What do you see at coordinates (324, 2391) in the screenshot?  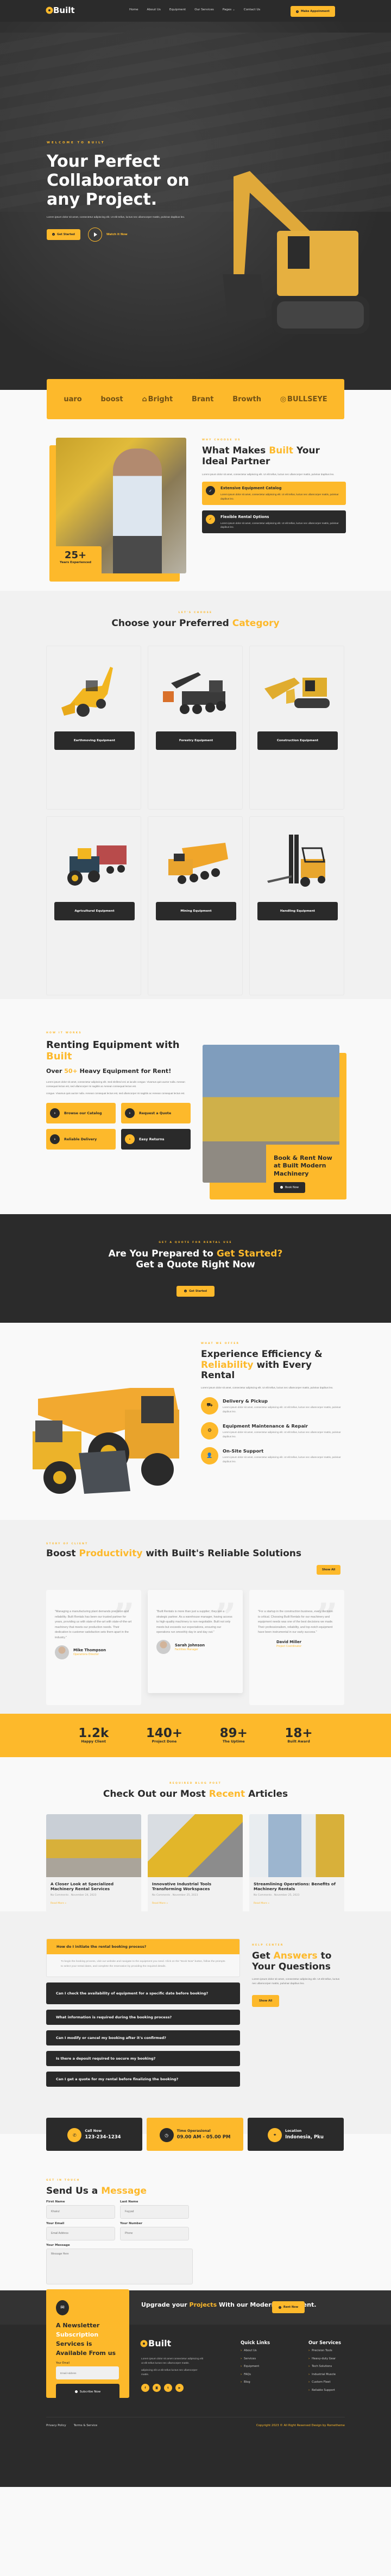 I see `footer-link: Reliable Support` at bounding box center [324, 2391].